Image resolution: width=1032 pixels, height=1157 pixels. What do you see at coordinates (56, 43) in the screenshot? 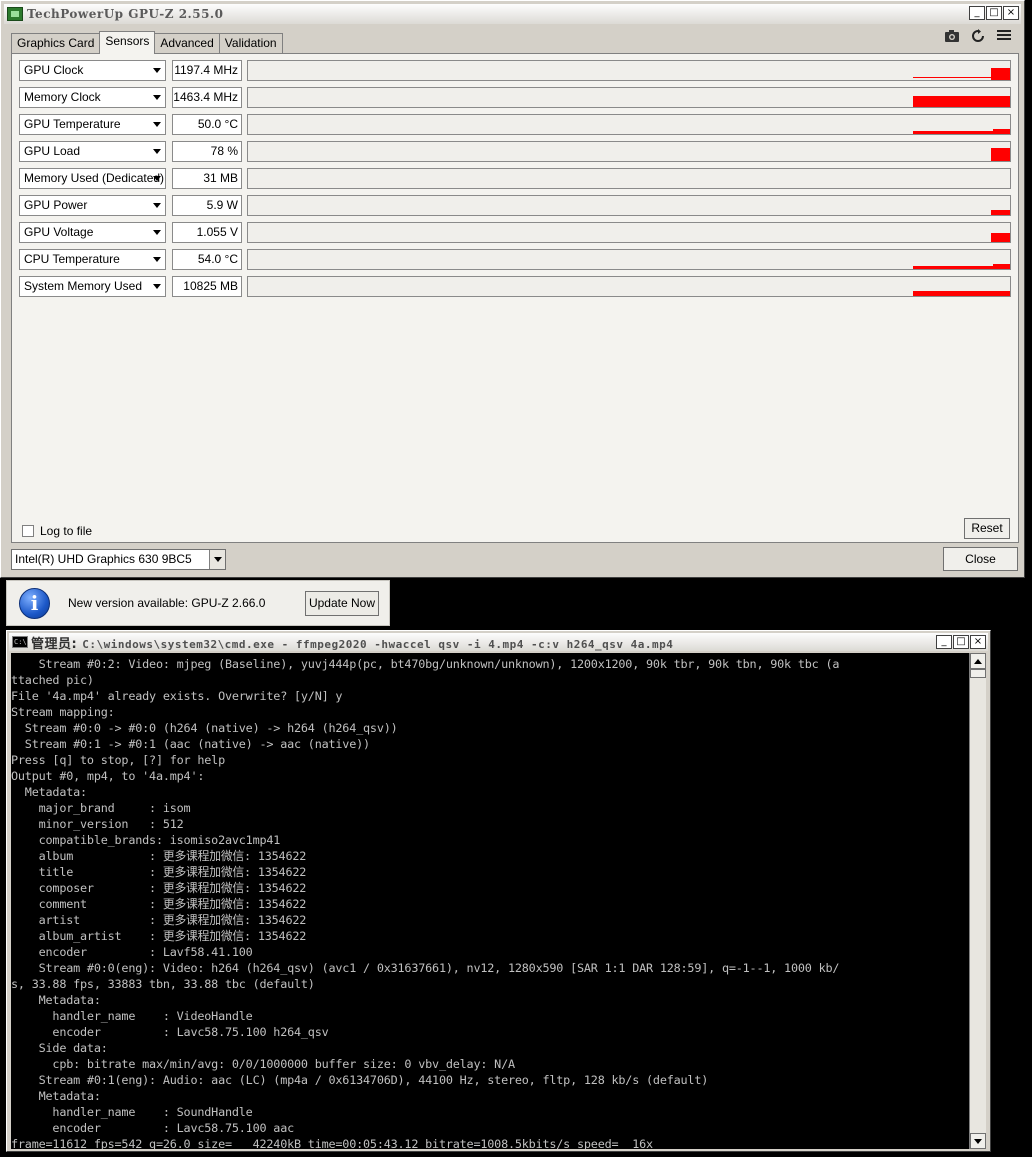
I see `tab-graphics-card: Graphics Card` at bounding box center [56, 43].